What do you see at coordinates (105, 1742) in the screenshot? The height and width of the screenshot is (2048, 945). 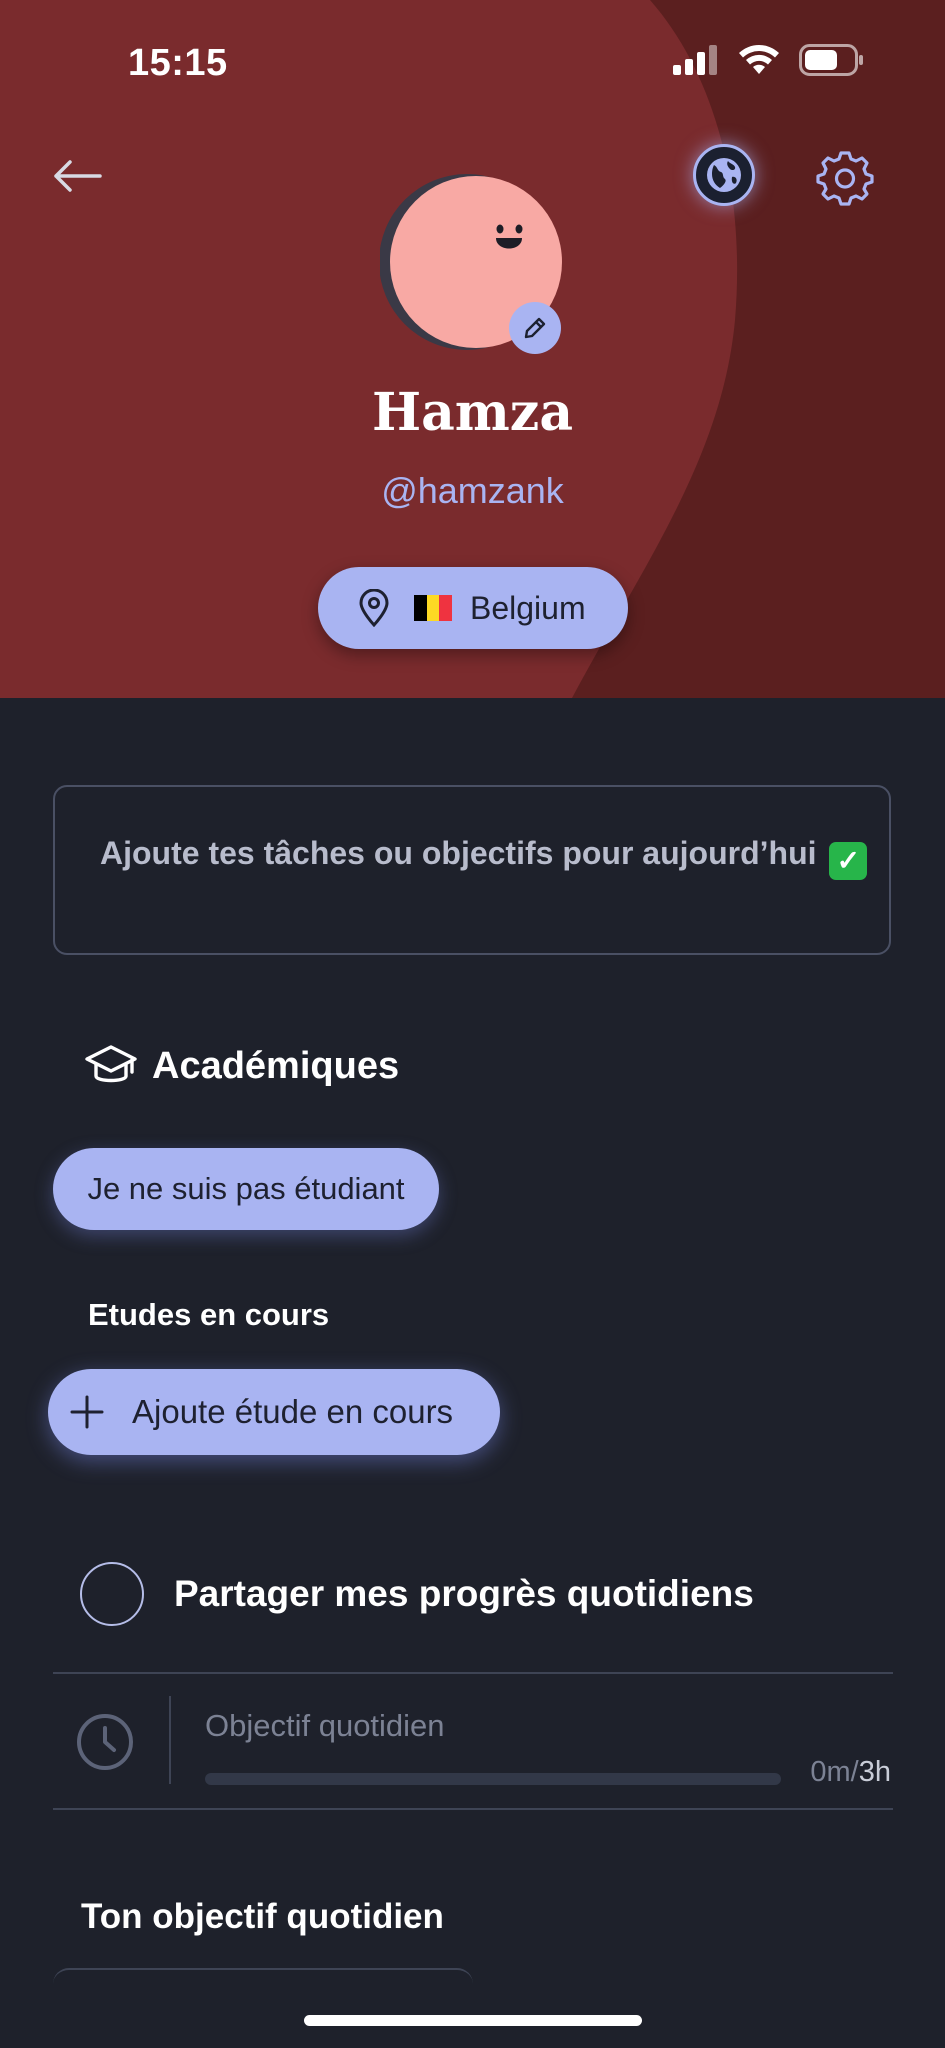 I see `clock-icon` at bounding box center [105, 1742].